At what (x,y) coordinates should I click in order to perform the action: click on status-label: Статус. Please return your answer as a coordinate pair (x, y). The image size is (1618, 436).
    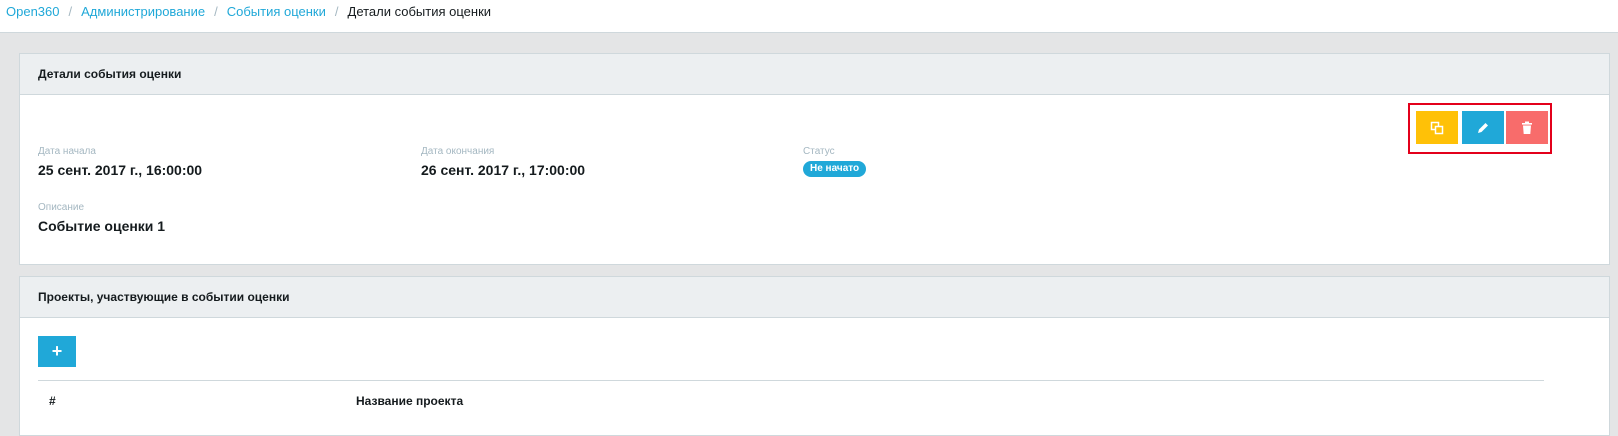
    Looking at the image, I should click on (819, 151).